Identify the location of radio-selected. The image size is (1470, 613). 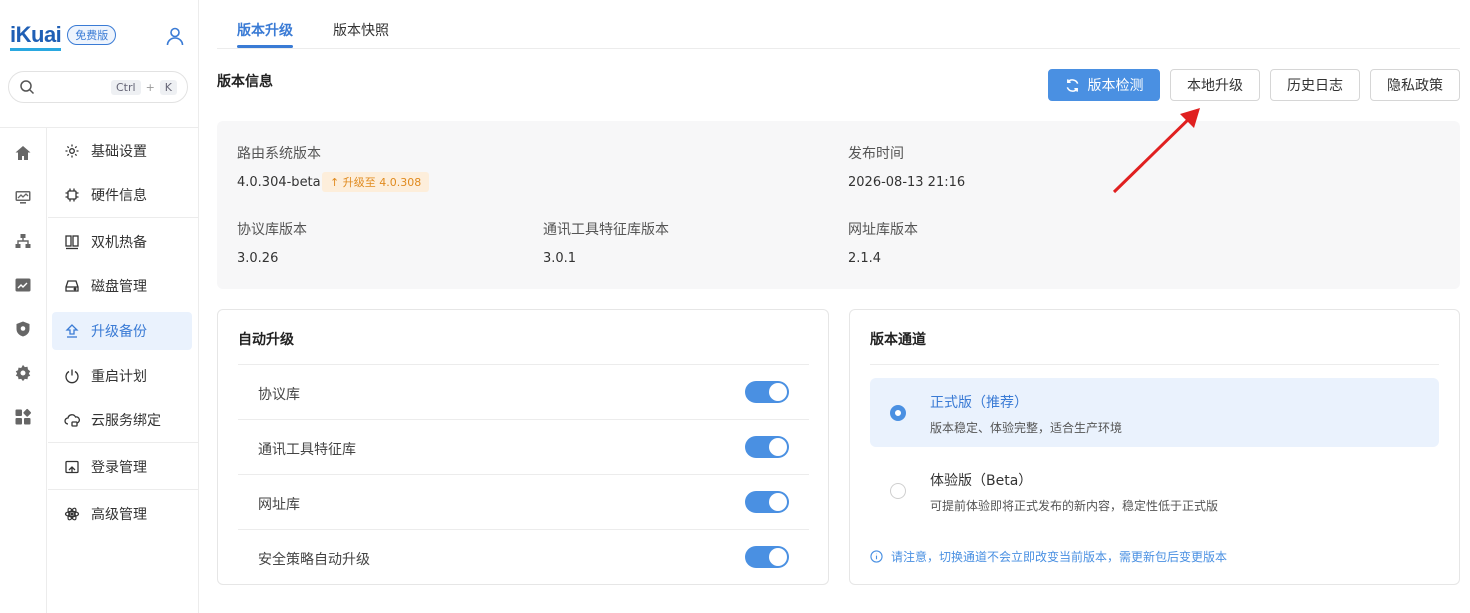
(898, 413).